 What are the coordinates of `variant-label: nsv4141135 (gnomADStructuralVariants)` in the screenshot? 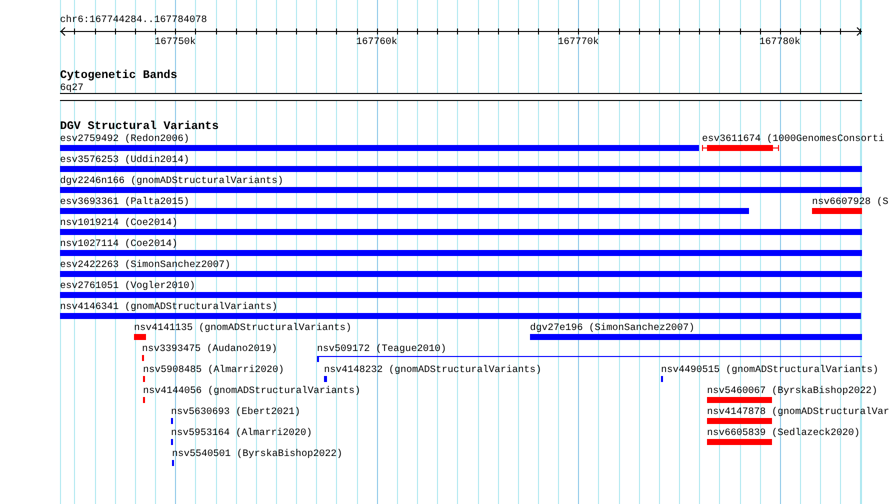 It's located at (243, 327).